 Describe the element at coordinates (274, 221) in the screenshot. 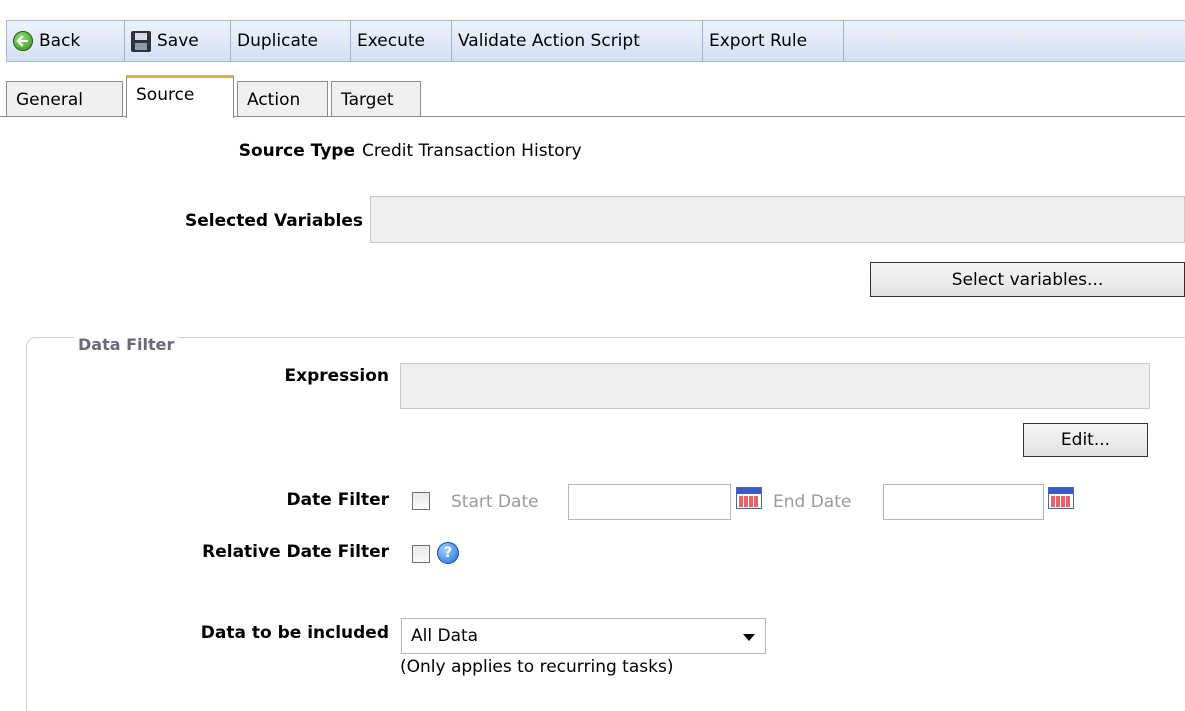

I see `selected-variables-label: Selected Variables` at that location.